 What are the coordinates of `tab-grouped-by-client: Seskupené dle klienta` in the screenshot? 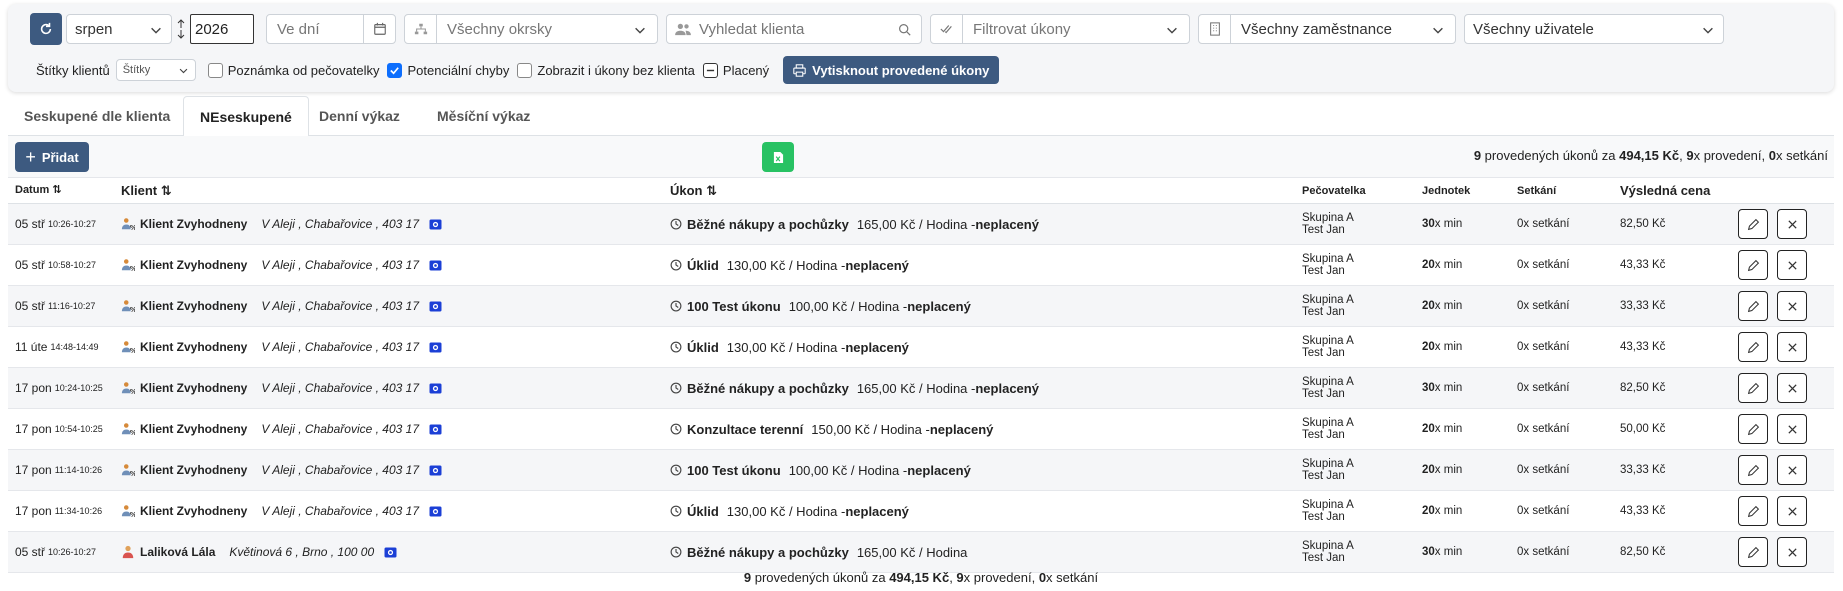 It's located at (97, 116).